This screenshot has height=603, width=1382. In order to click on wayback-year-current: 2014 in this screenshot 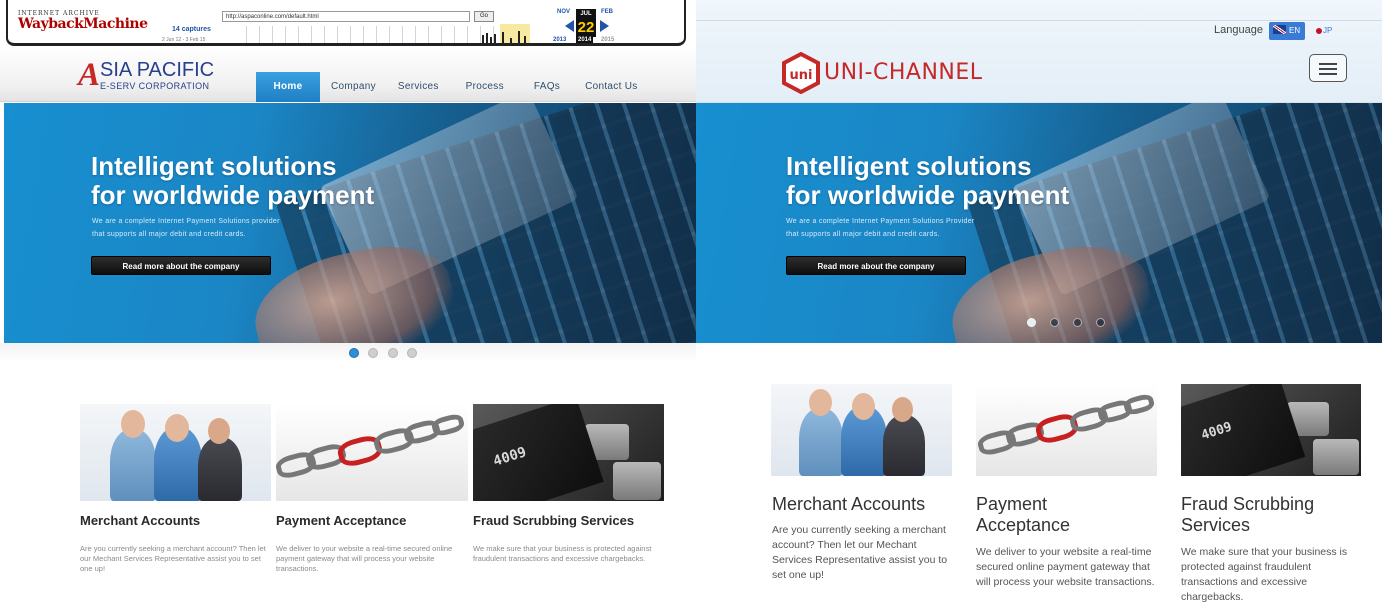, I will do `click(585, 40)`.